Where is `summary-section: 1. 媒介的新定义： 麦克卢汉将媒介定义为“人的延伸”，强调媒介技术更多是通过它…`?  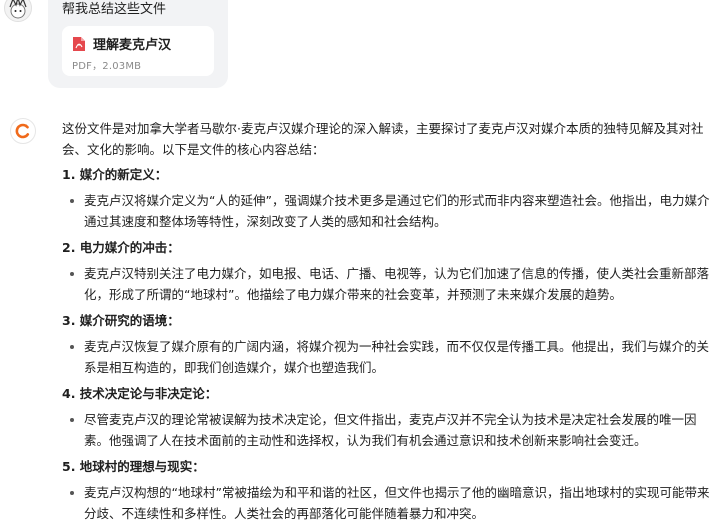
summary-section: 1. 媒介的新定义： 麦克卢汉将媒介定义为“人的延伸”，强调媒介技术更多是通过它… is located at coordinates (388, 198).